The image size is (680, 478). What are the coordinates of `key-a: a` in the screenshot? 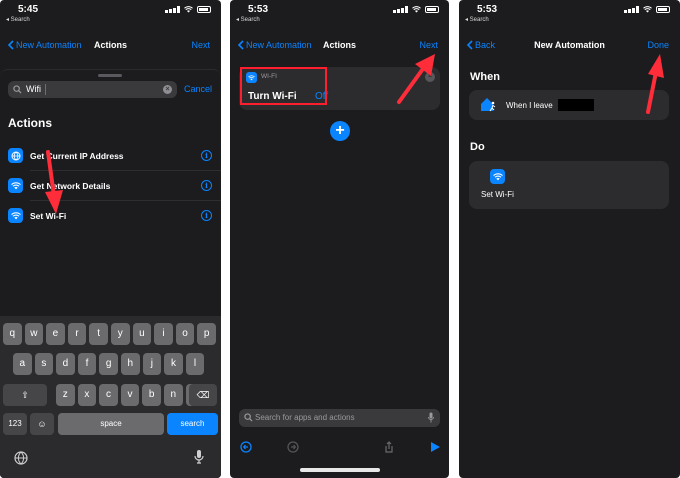 It's located at (22, 364).